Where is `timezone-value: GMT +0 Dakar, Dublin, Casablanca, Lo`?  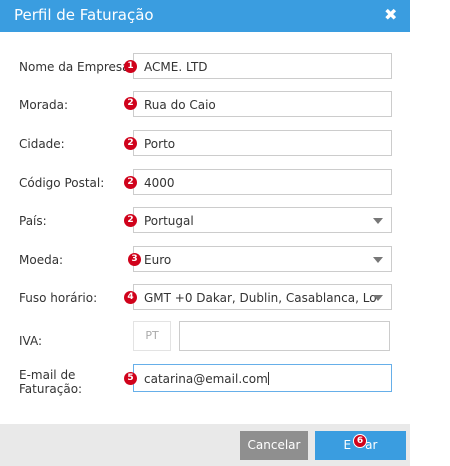
timezone-value: GMT +0 Dakar, Dublin, Casablanca, Lo is located at coordinates (260, 298).